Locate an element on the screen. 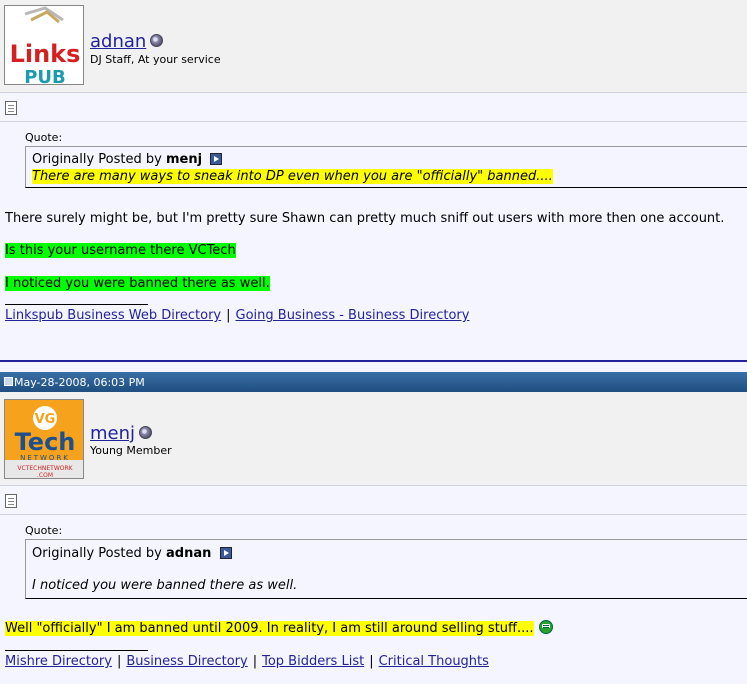  post-date: May-28-2008, 06:03 PM is located at coordinates (79, 382).